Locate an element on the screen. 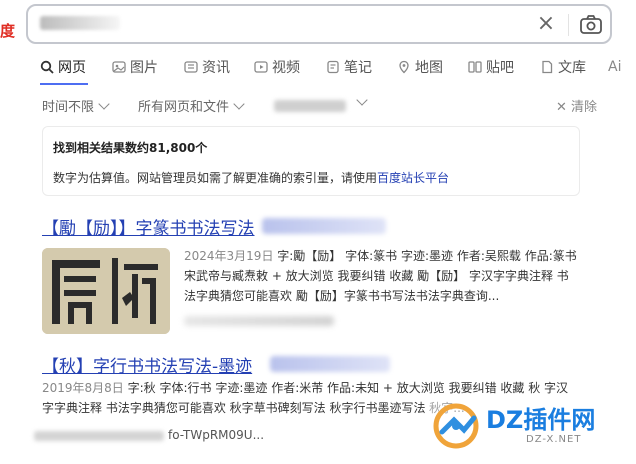 The height and width of the screenshot is (464, 636). map-icon is located at coordinates (404, 67).